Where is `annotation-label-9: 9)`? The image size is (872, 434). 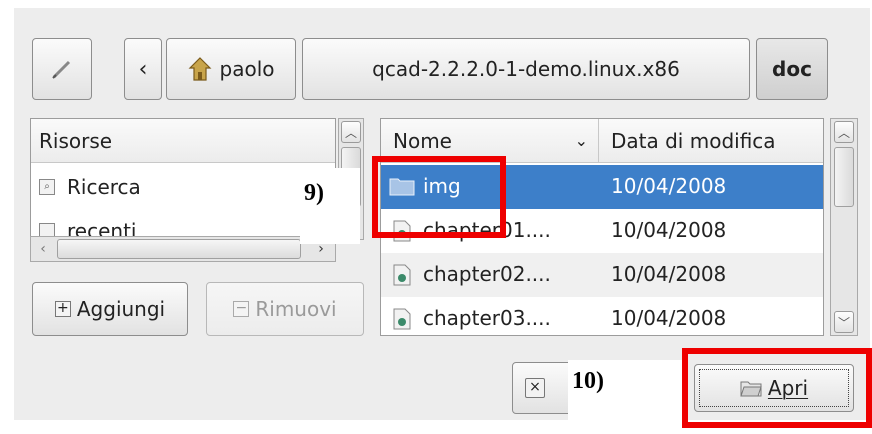
annotation-label-9: 9) is located at coordinates (330, 206).